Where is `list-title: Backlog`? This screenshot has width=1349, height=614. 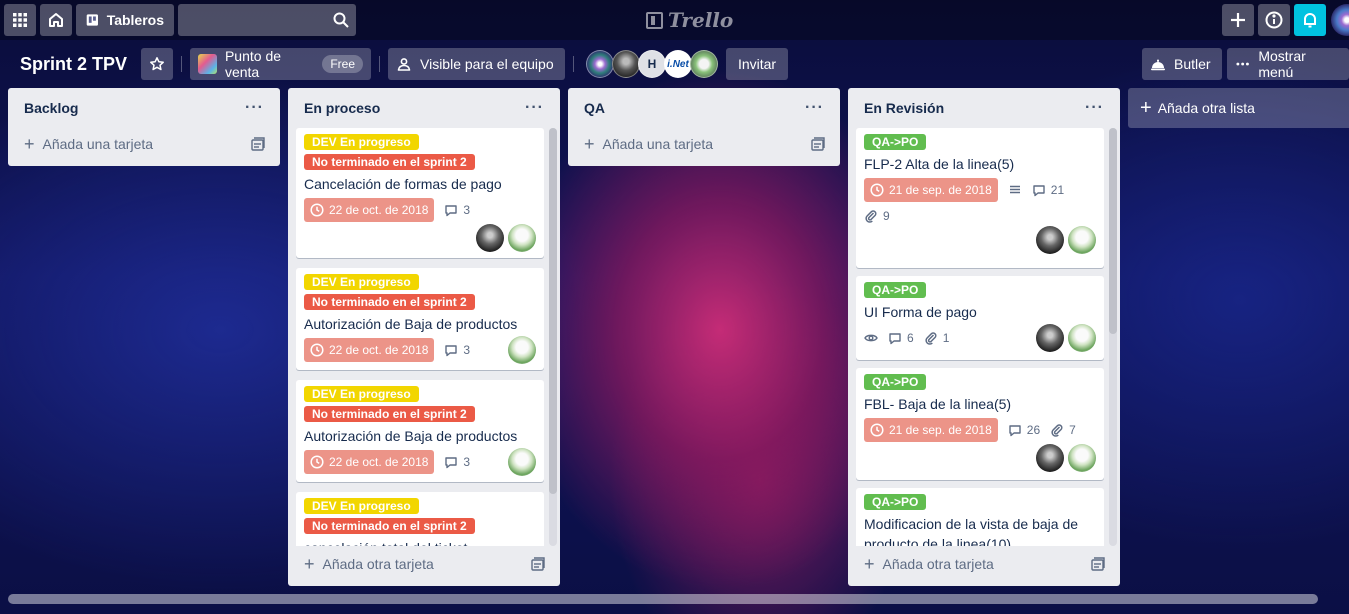 list-title: Backlog is located at coordinates (51, 108).